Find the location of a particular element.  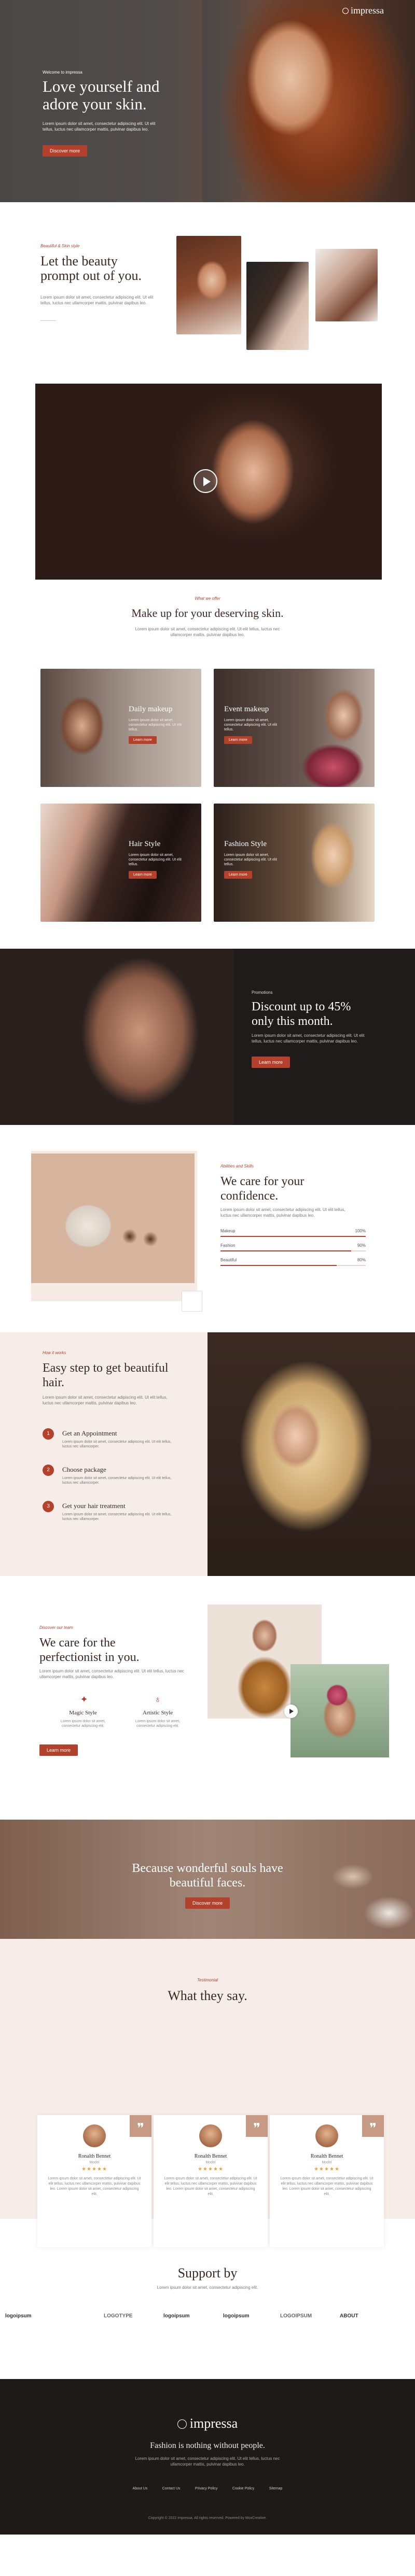

footer-link-contact: Contact Us is located at coordinates (171, 2488).